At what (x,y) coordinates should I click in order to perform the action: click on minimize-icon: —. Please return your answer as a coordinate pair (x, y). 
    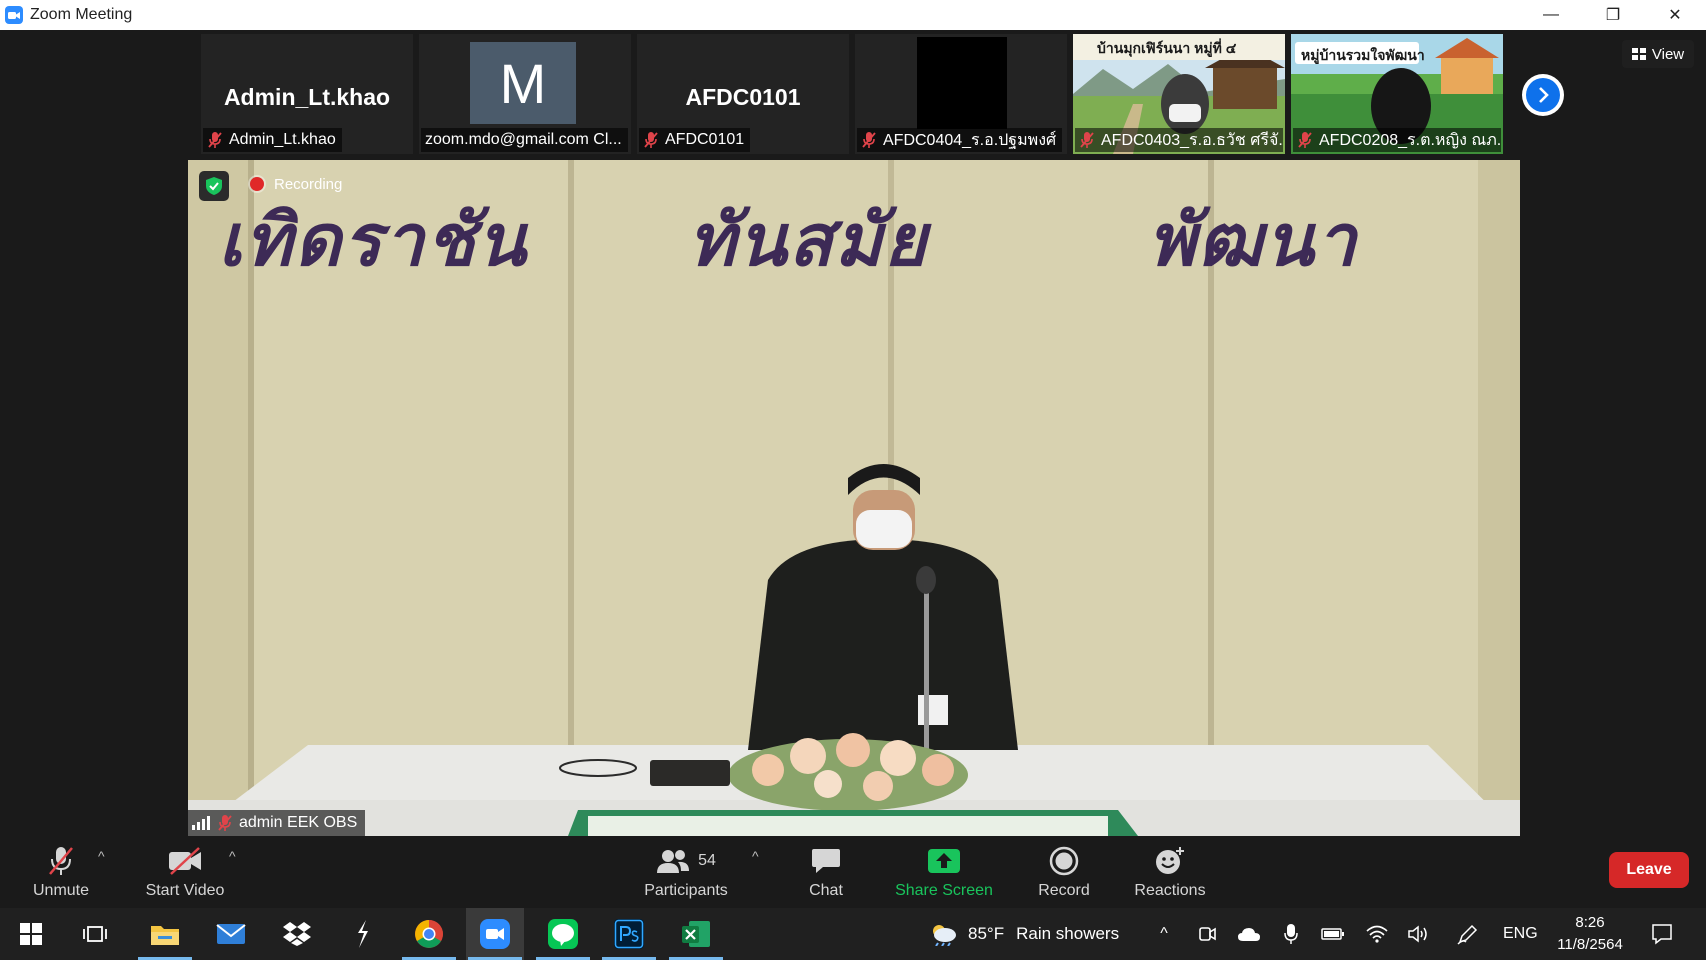
    Looking at the image, I should click on (1551, 14).